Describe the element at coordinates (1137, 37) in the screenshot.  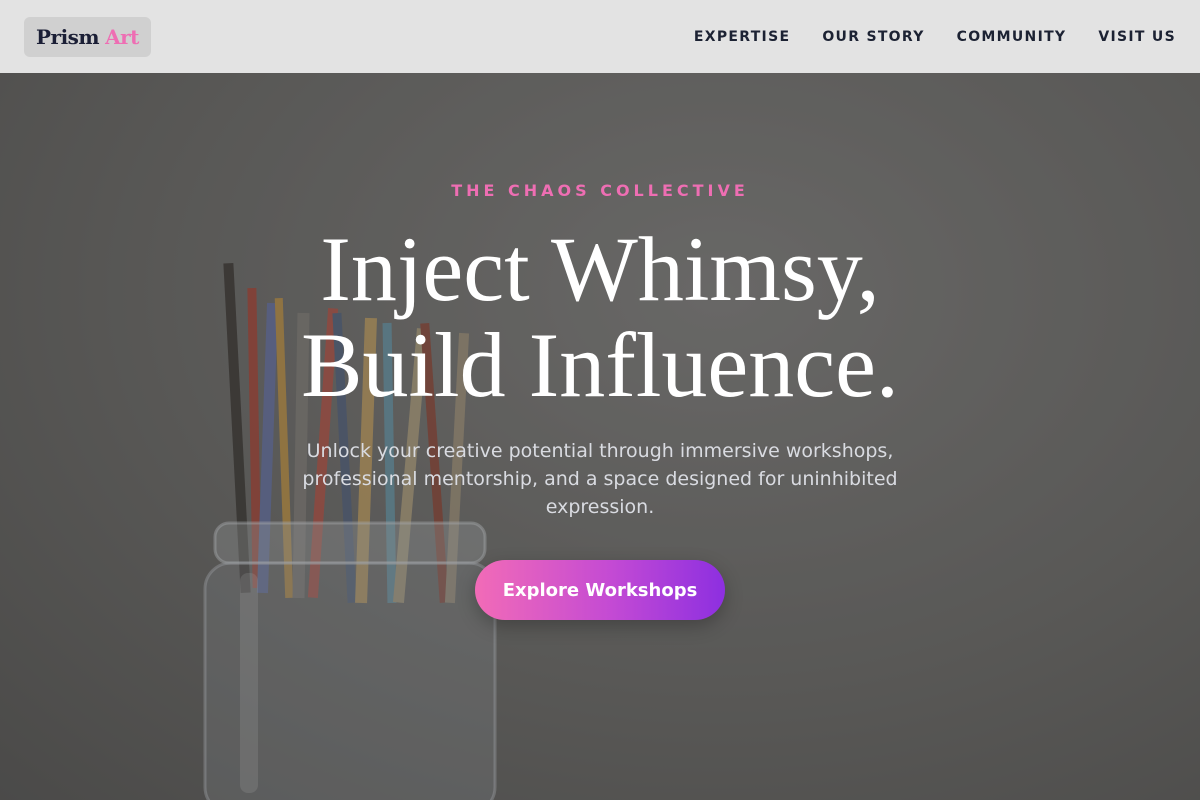
I see `nav-link-visit-us: VISIT US` at that location.